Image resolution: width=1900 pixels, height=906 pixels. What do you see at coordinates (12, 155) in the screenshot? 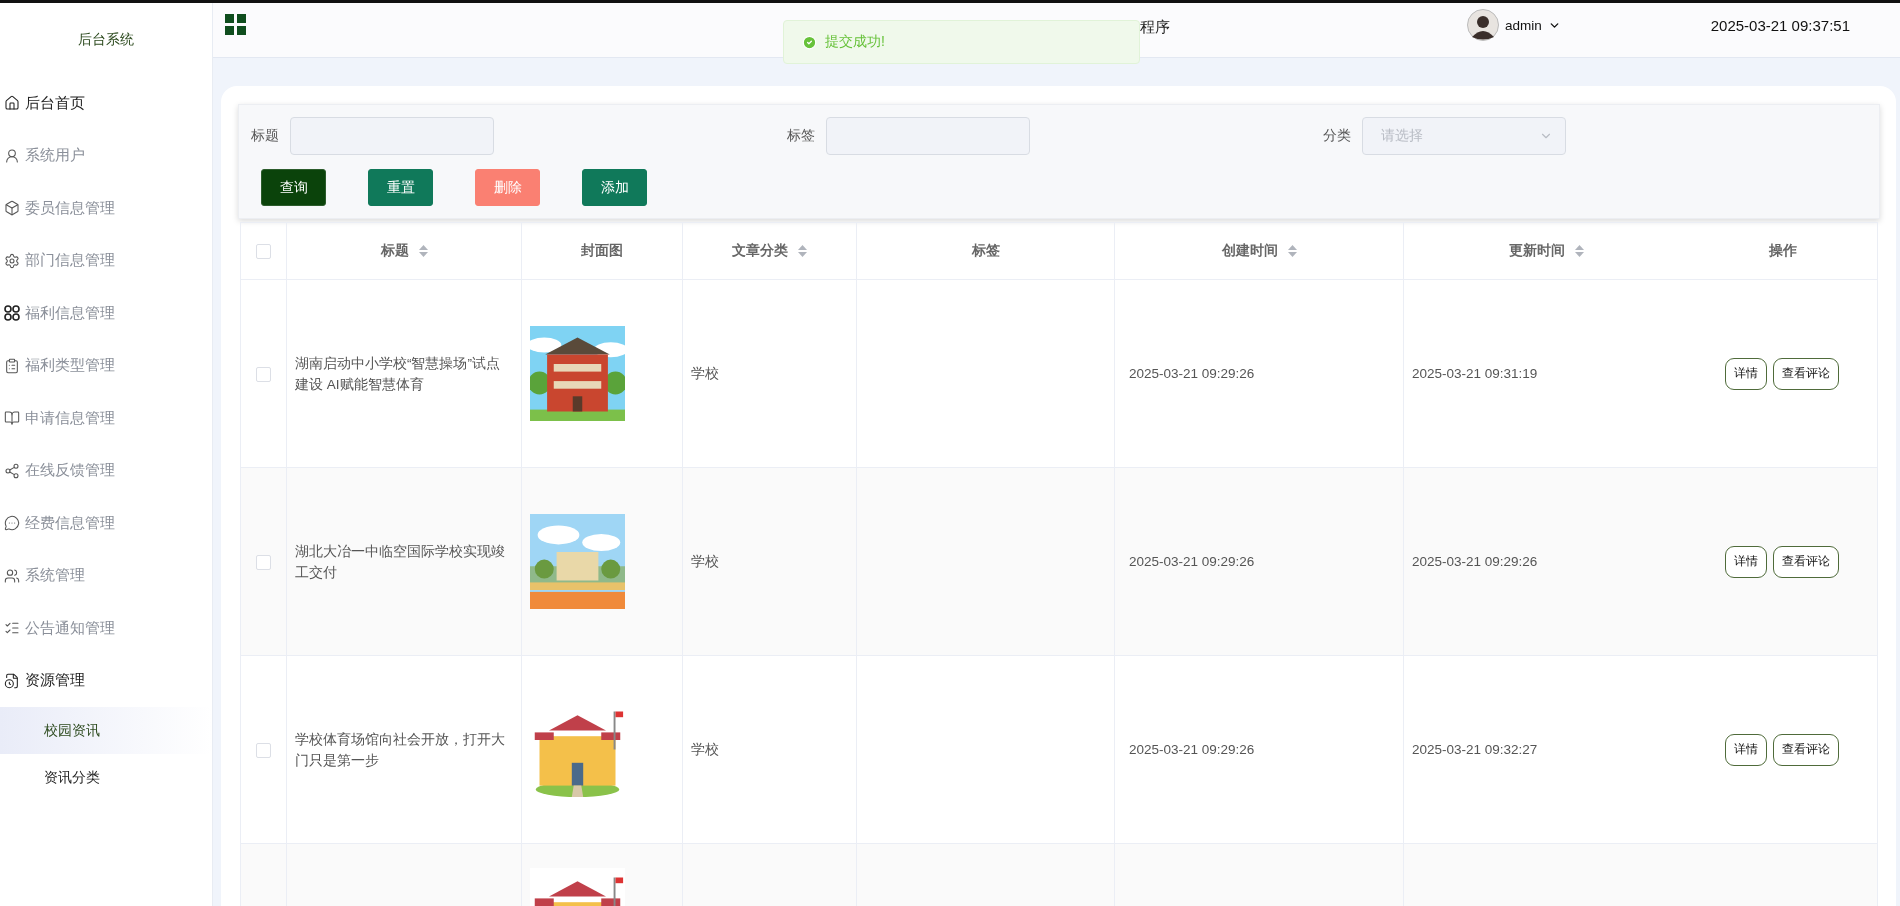
I see `user-icon` at bounding box center [12, 155].